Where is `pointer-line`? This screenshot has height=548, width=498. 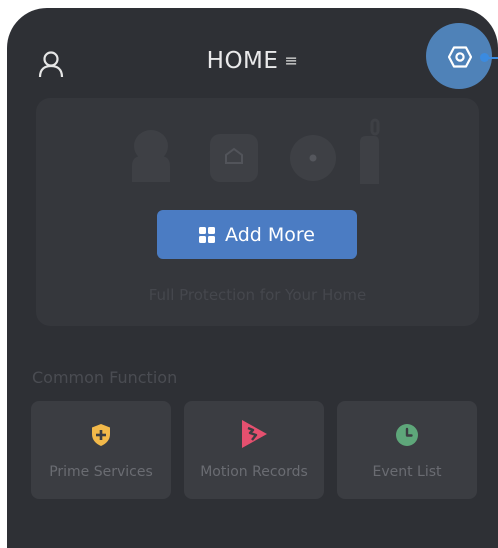
pointer-line is located at coordinates (491, 58).